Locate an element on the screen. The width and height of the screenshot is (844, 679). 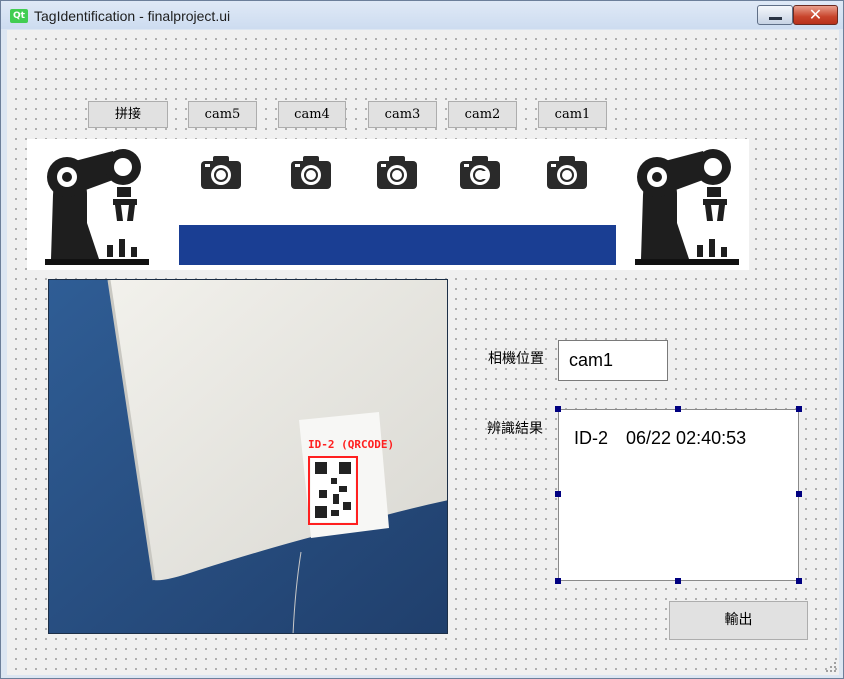
resize-handle-bottom is located at coordinates (678, 581).